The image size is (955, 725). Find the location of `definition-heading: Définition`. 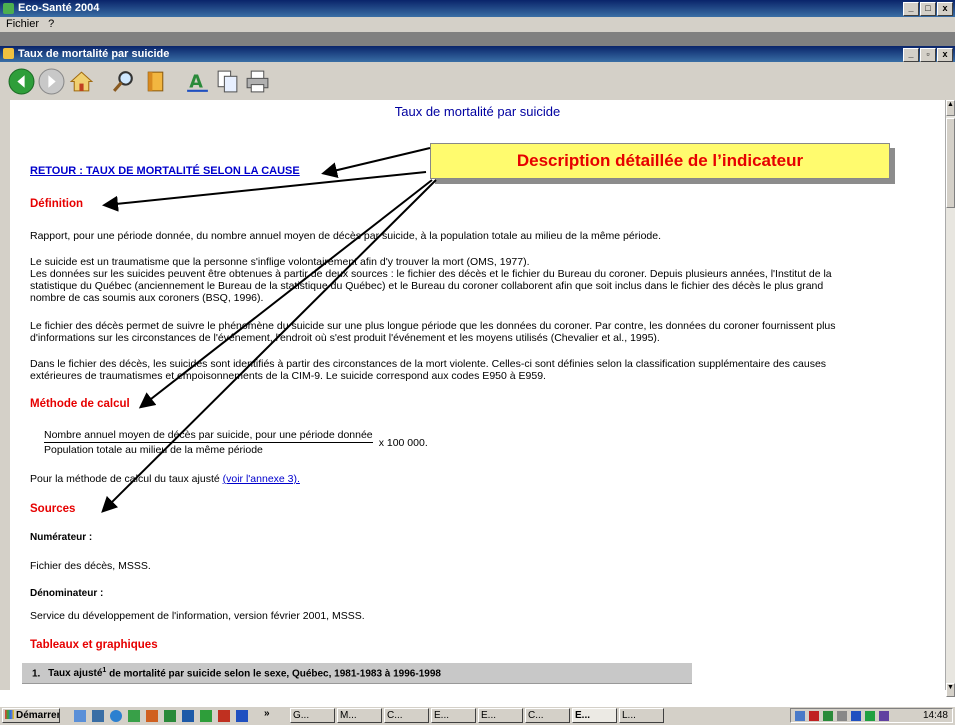

definition-heading: Définition is located at coordinates (57, 204).